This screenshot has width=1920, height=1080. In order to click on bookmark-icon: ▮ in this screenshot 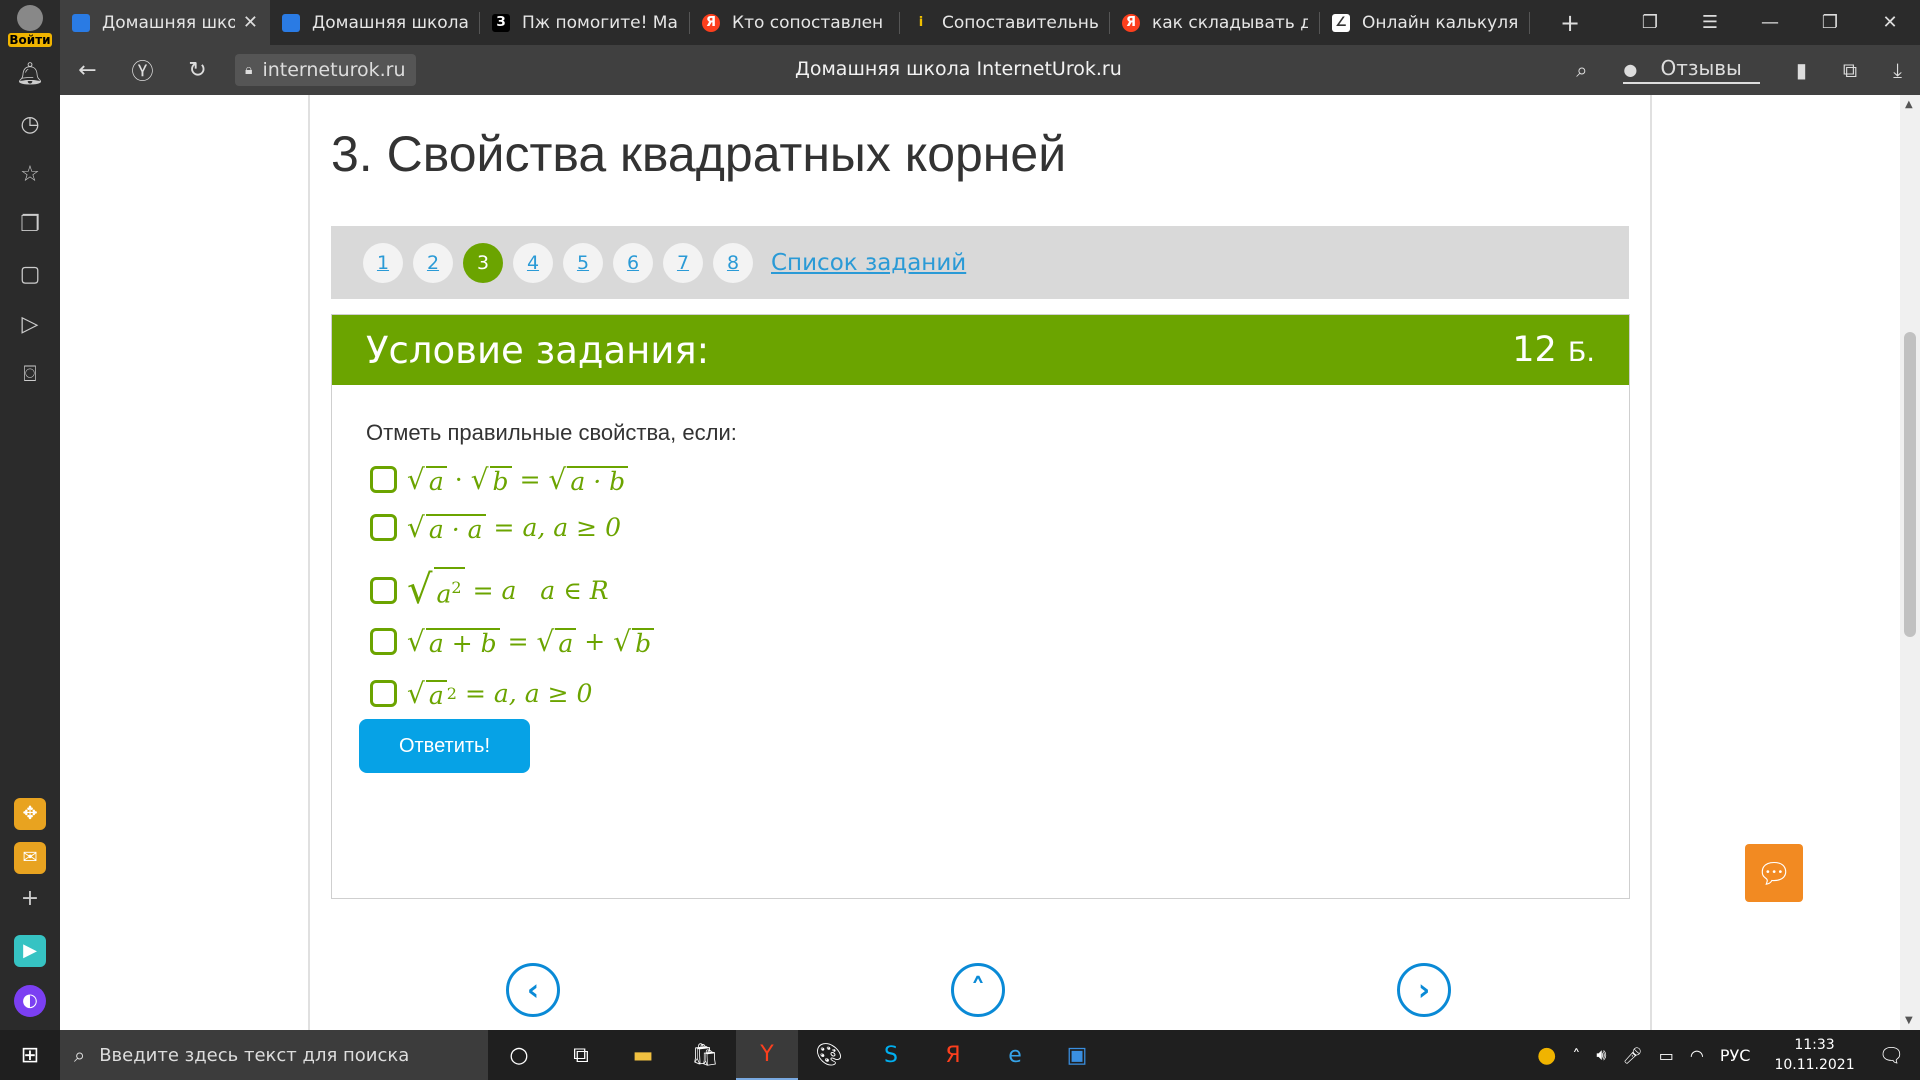, I will do `click(1801, 70)`.